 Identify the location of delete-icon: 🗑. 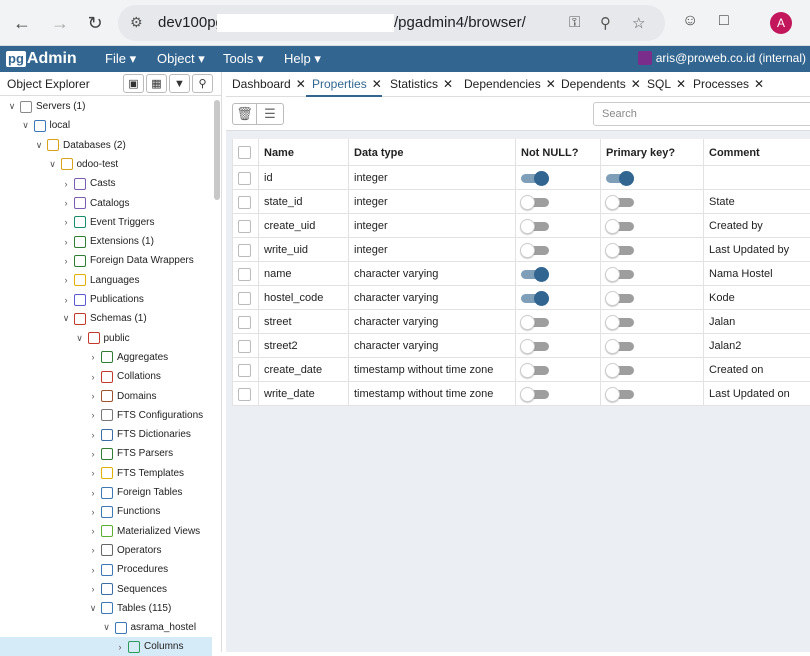
(244, 114).